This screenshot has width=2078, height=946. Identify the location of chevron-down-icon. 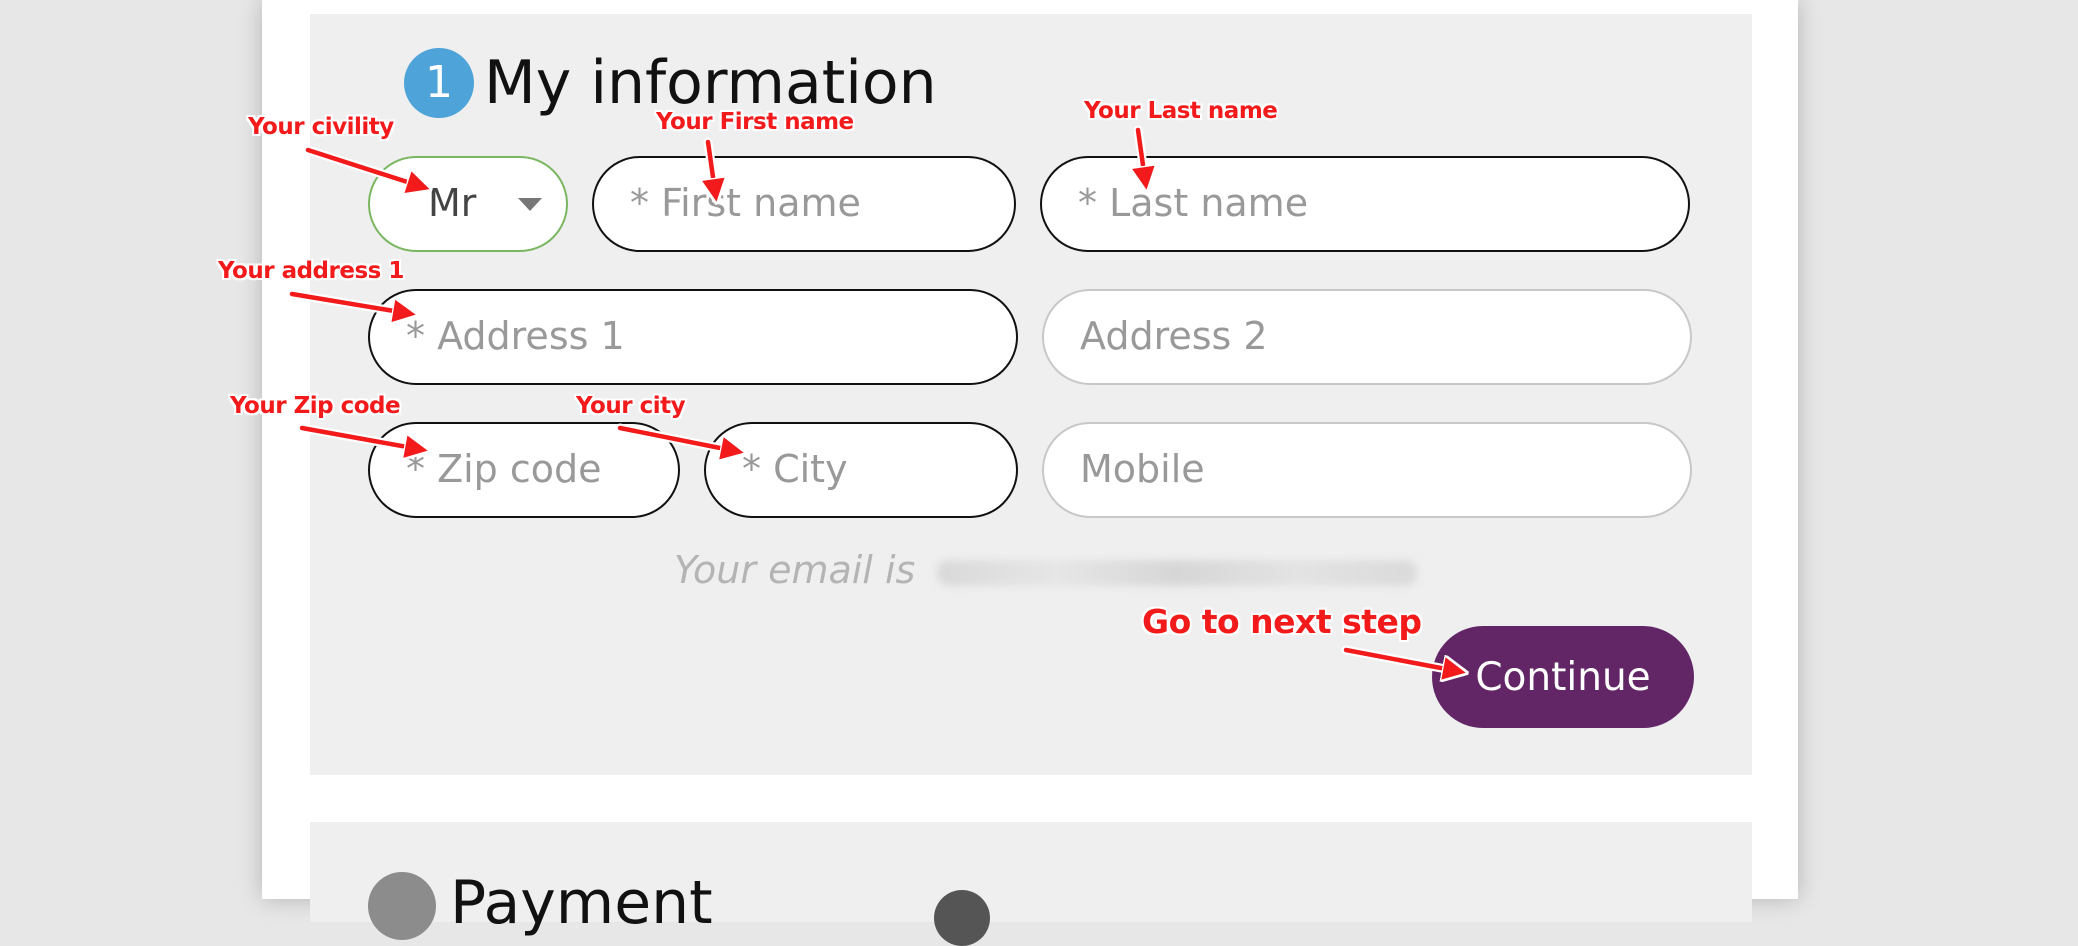
(530, 204).